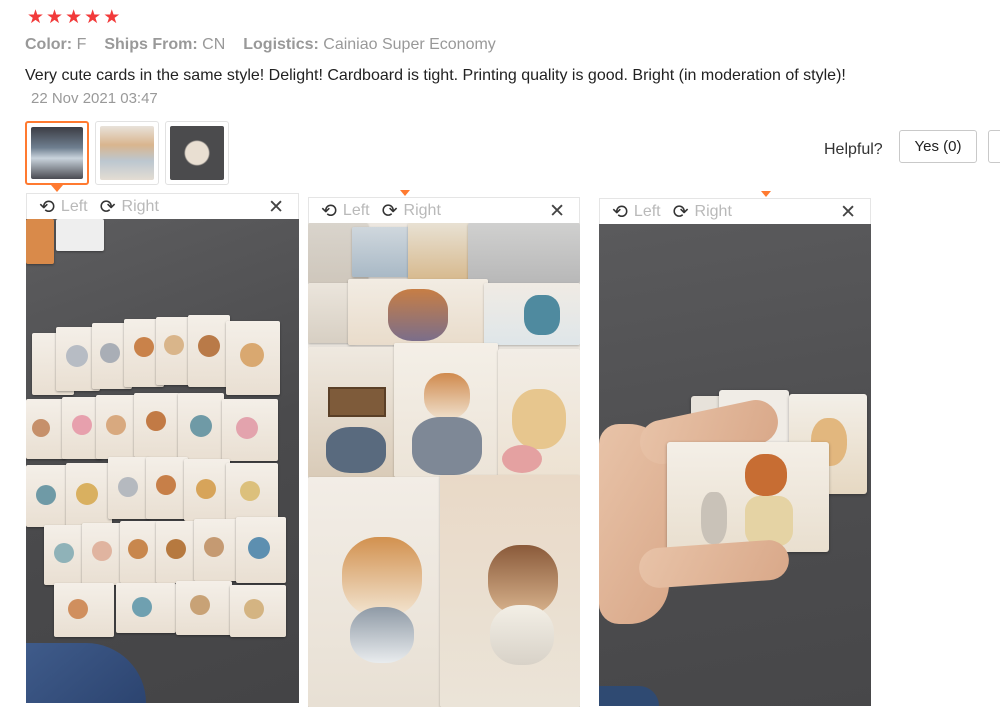 Image resolution: width=1000 pixels, height=715 pixels. Describe the element at coordinates (409, 44) in the screenshot. I see `logistics-value: Cainiao Super Economy` at that location.